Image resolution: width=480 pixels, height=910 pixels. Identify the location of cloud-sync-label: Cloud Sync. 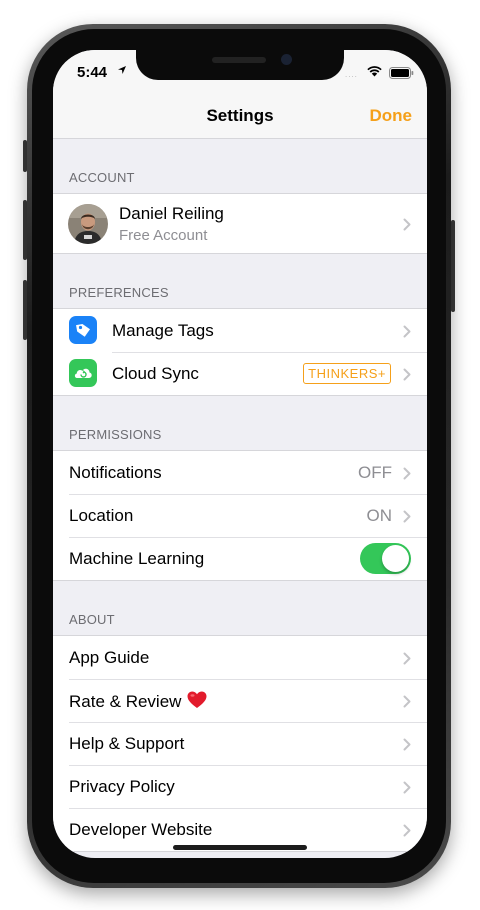
(155, 373).